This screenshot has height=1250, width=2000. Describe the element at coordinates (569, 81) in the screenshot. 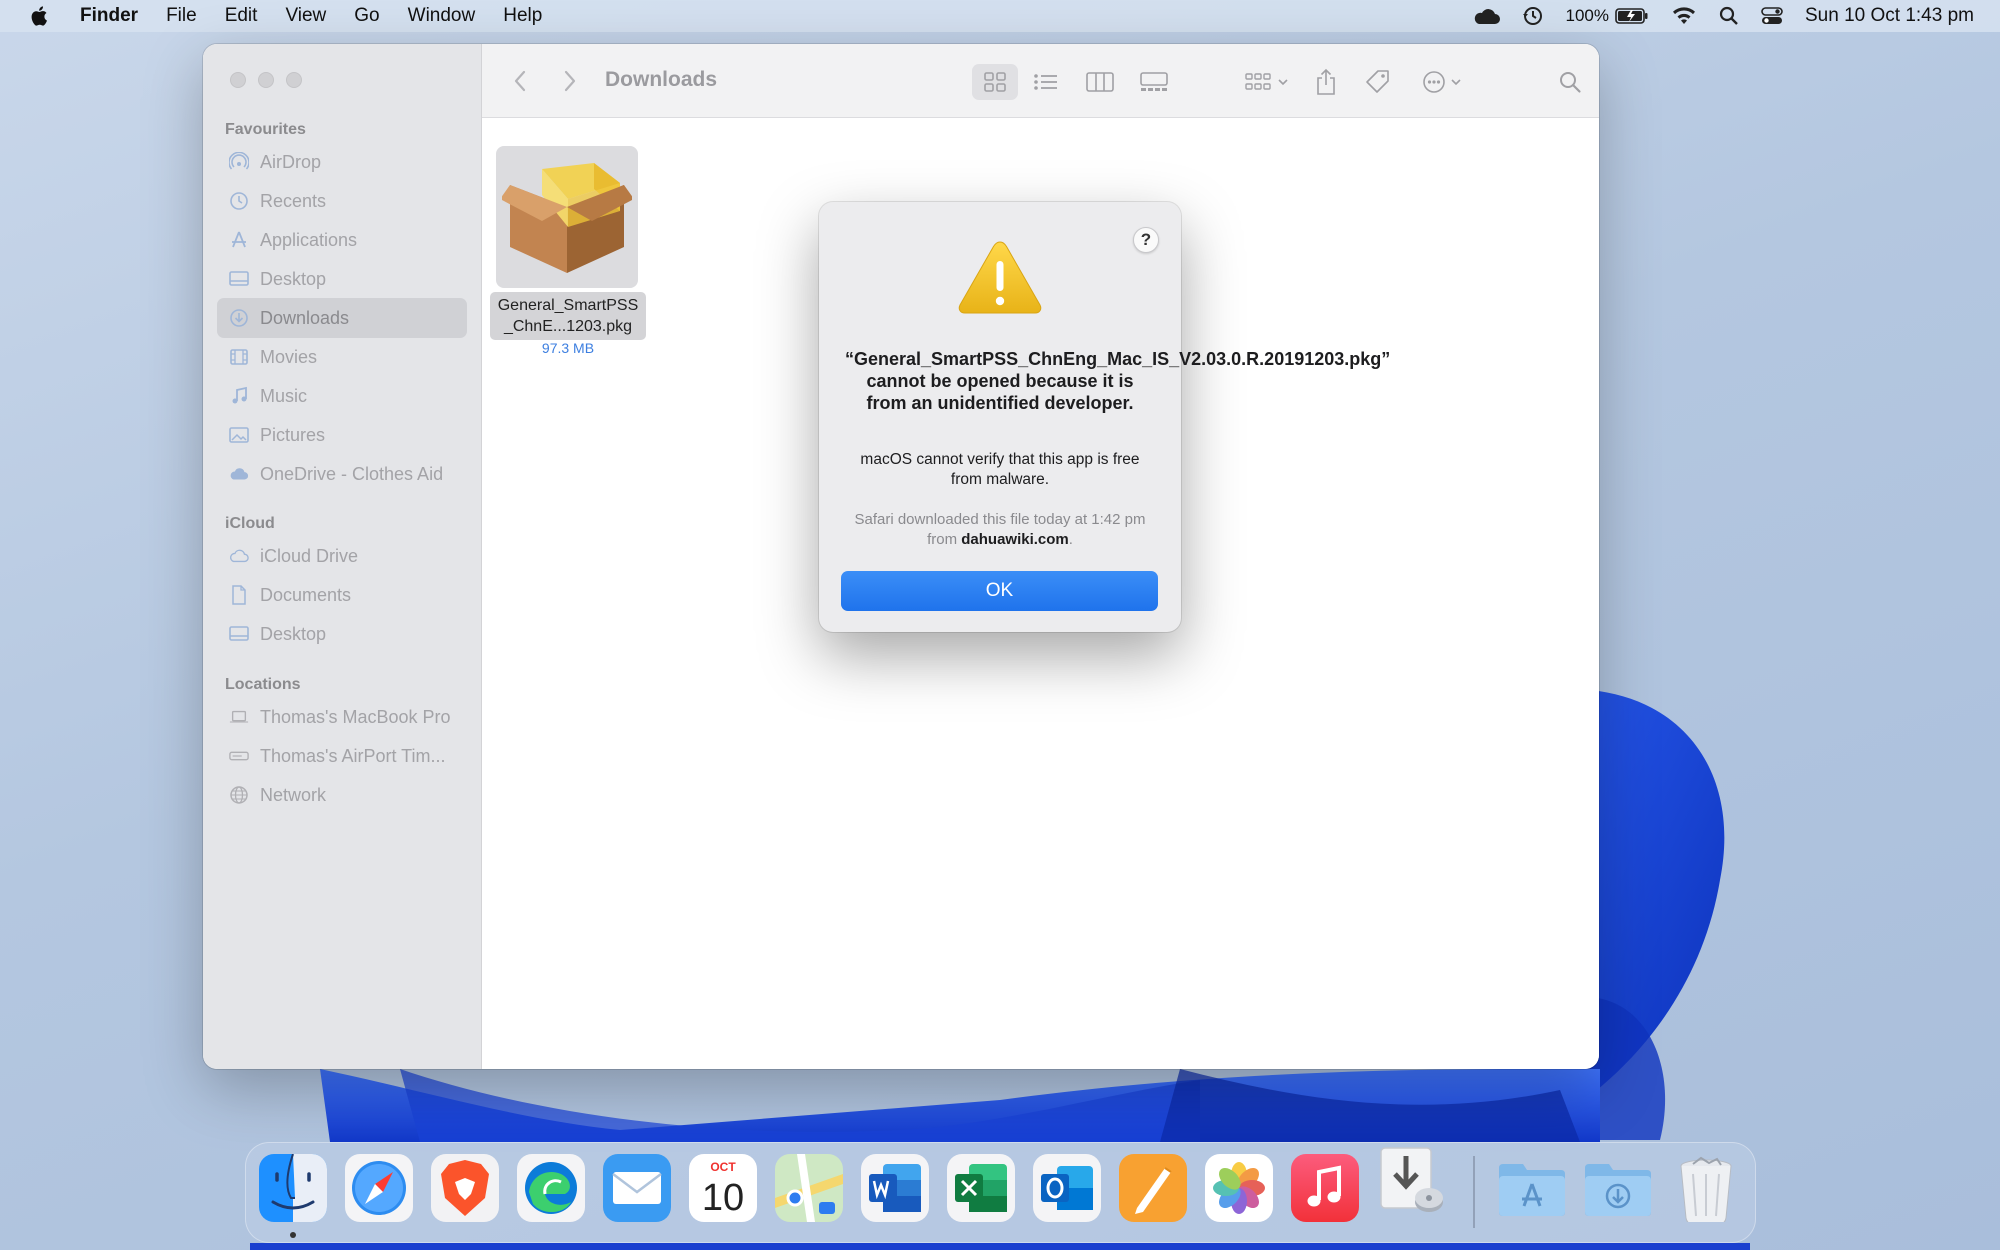

I see `forward-chevron-icon` at that location.